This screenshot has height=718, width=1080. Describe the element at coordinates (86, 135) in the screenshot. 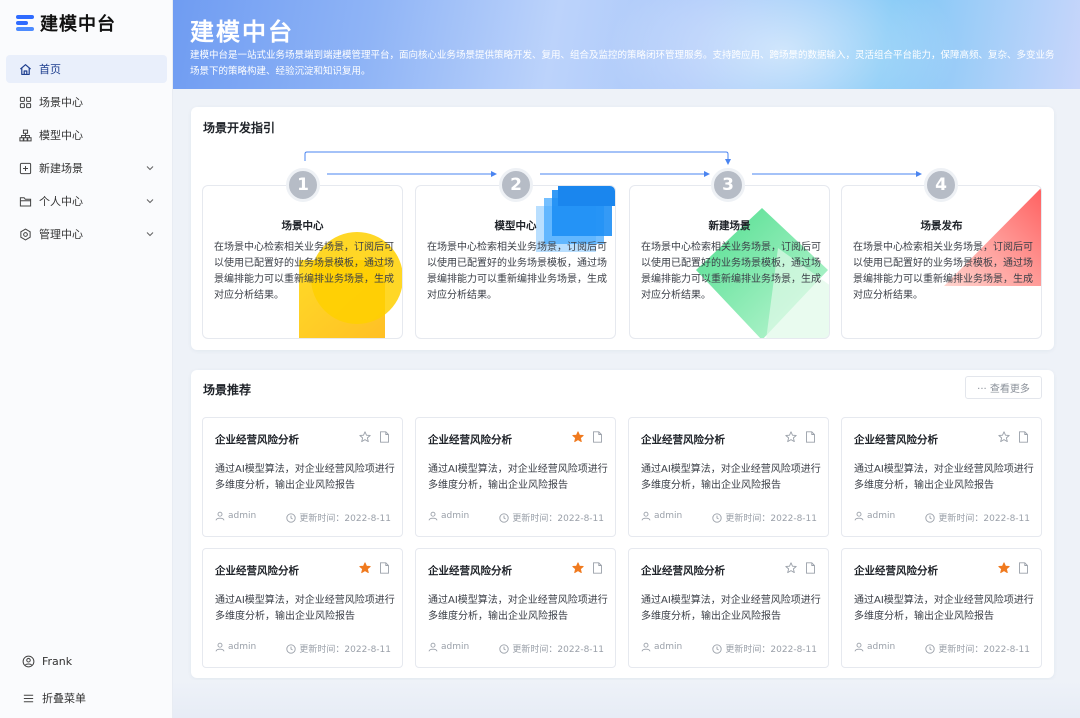

I see `sidebar-item-model-center: 模型中心` at that location.